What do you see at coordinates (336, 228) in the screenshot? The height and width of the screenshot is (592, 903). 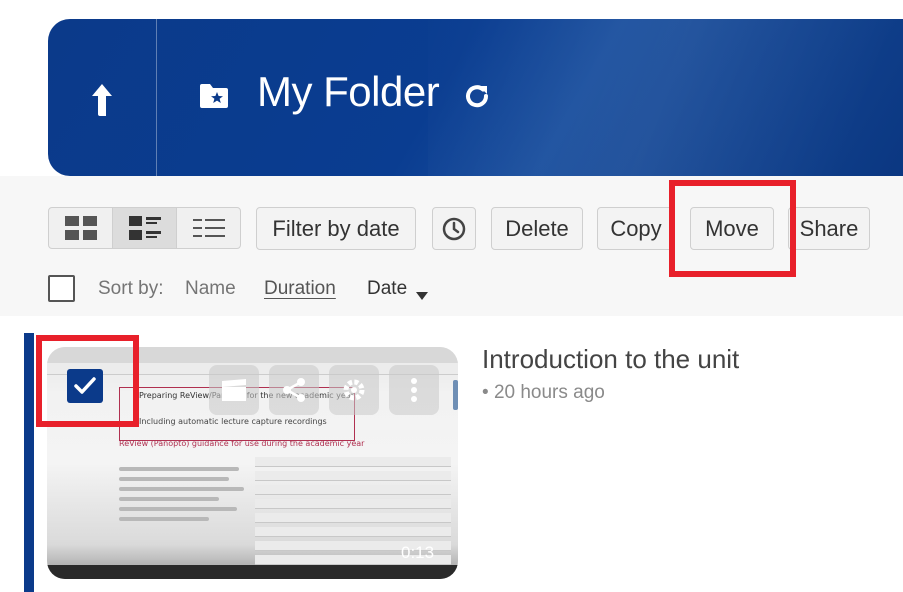 I see `filter-by-date-button: Filter by date` at bounding box center [336, 228].